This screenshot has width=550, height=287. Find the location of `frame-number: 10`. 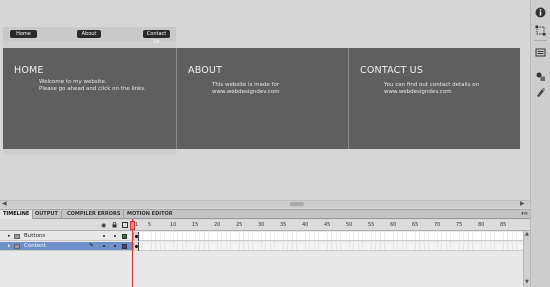

frame-number: 10 is located at coordinates (173, 225).